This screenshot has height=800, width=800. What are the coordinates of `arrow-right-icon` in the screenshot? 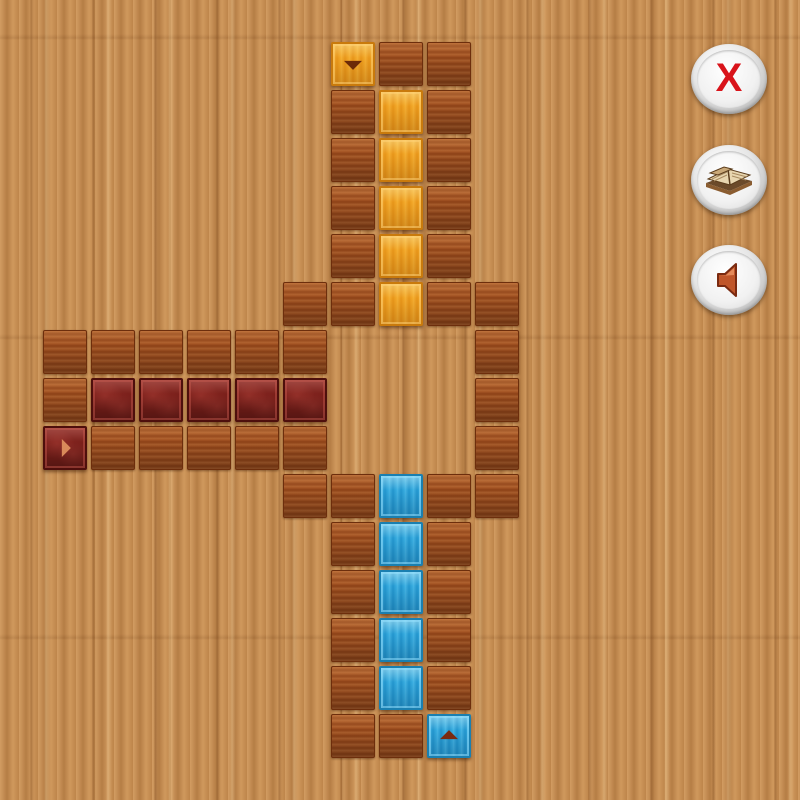 It's located at (66, 448).